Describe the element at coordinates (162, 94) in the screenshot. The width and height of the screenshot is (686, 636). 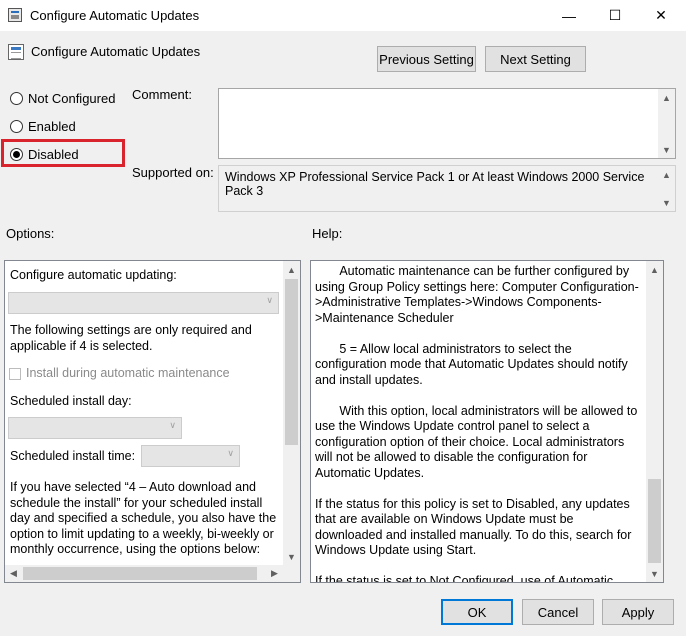
I see `comment-label: Comment:` at that location.